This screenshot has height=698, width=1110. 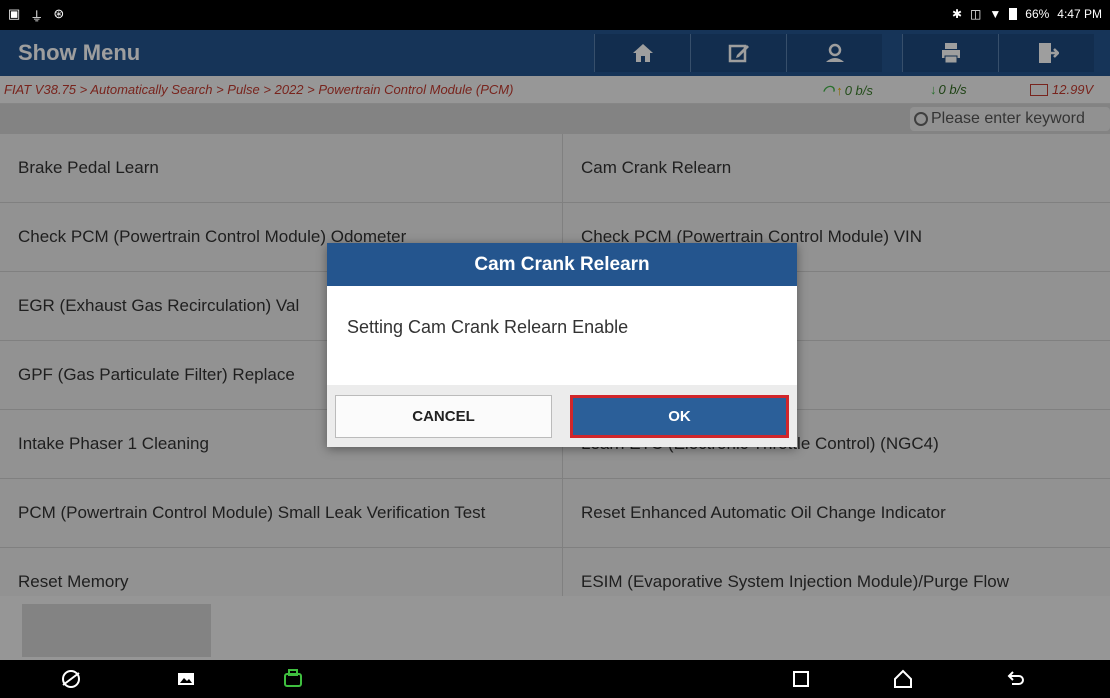 What do you see at coordinates (293, 679) in the screenshot?
I see `vci-icon` at bounding box center [293, 679].